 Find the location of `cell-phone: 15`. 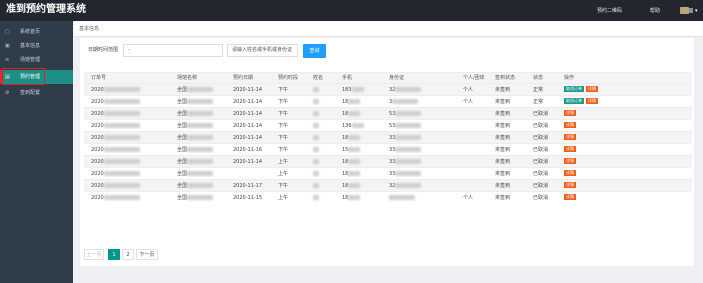

cell-phone: 15 is located at coordinates (358, 149).